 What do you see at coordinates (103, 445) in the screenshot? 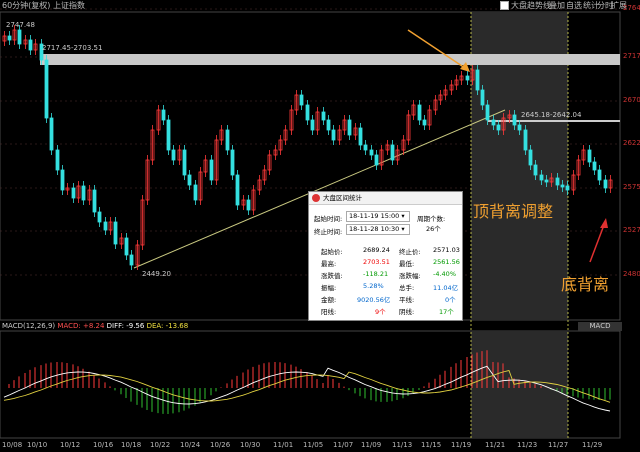
I see `date-tick: 10/16` at bounding box center [103, 445].